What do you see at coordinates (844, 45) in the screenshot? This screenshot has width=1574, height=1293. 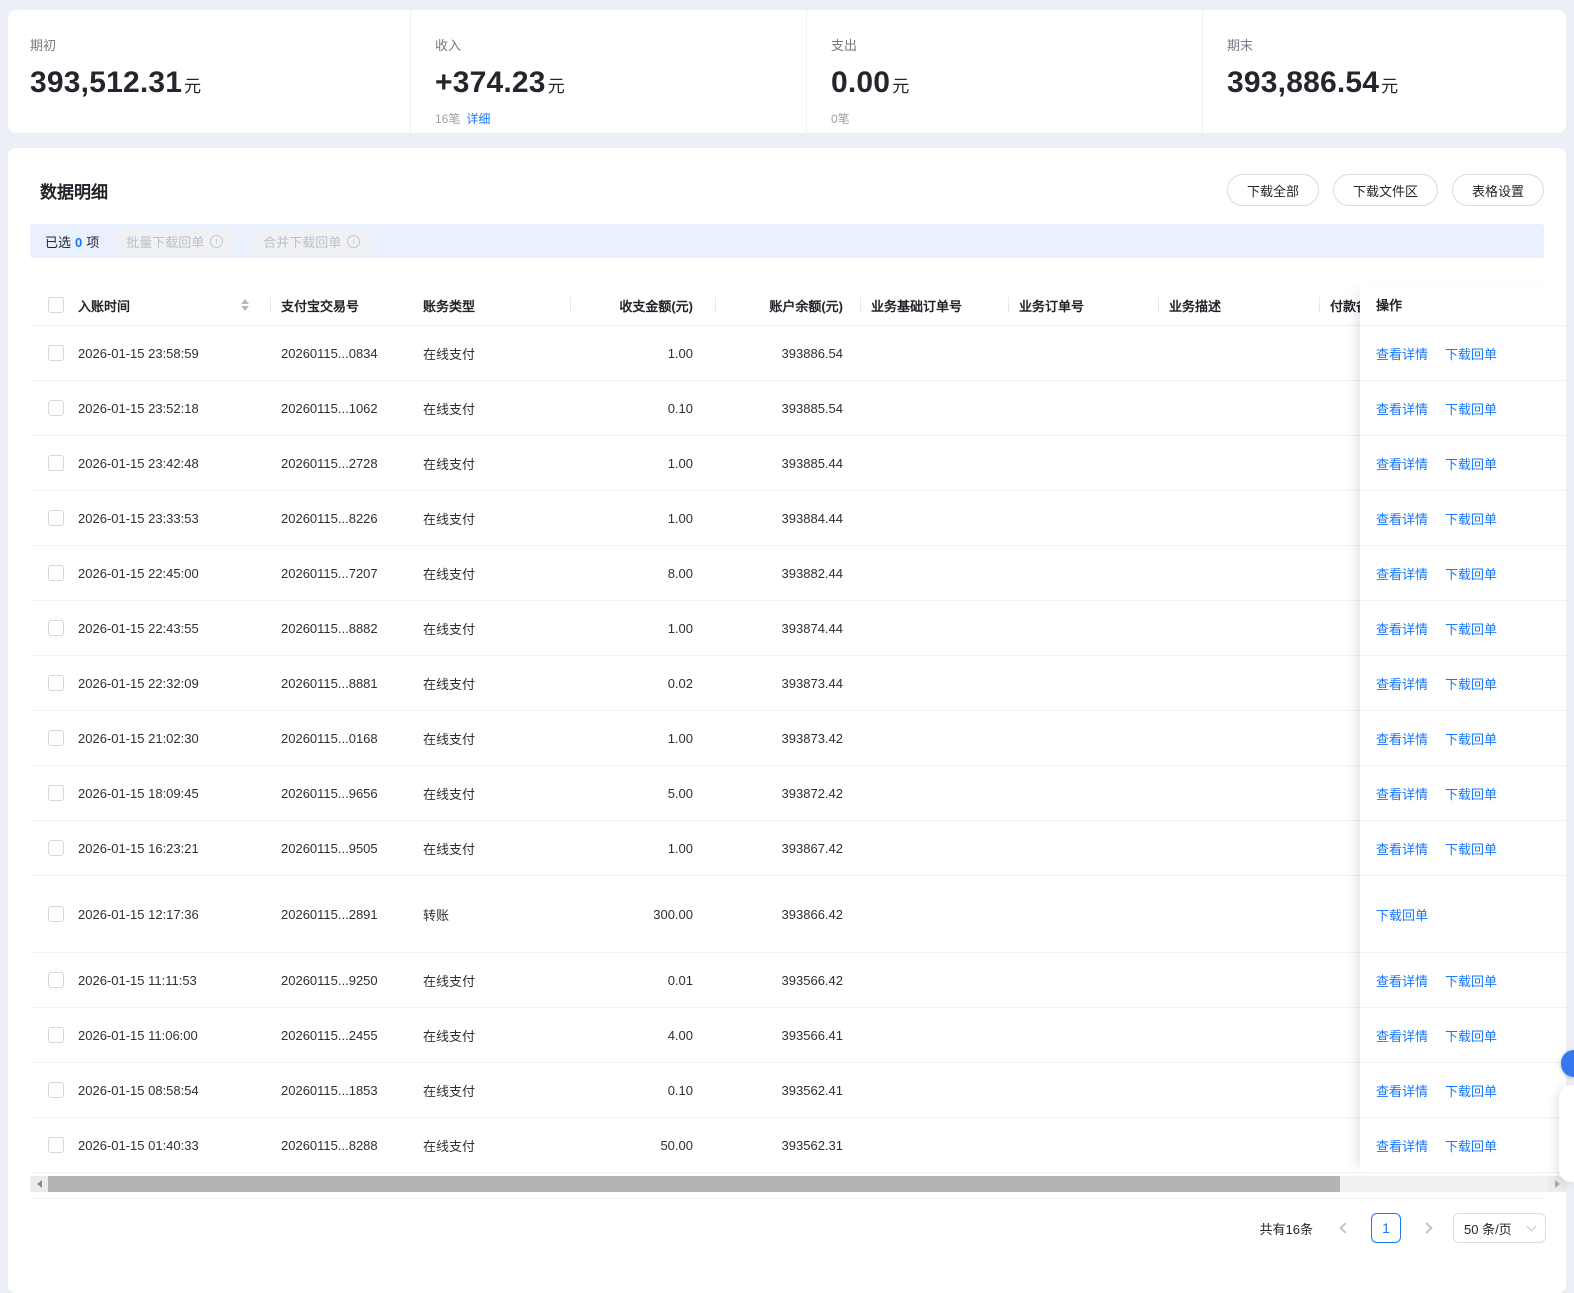 I see `summary-label: 支出` at bounding box center [844, 45].